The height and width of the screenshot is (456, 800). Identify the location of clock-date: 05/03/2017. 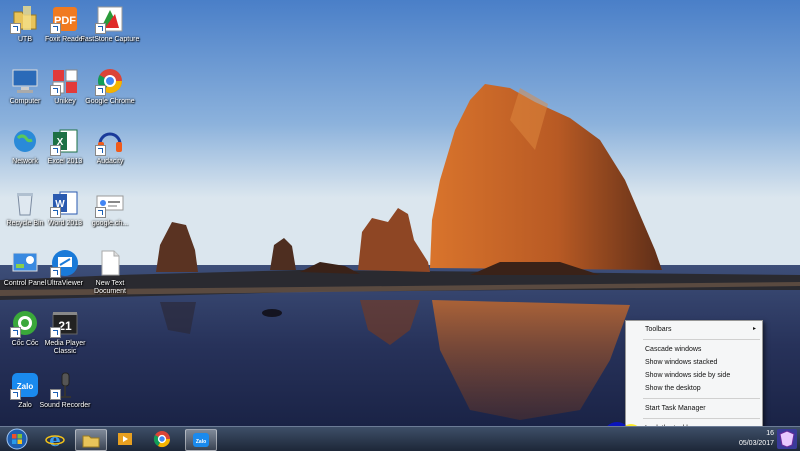
(756, 443).